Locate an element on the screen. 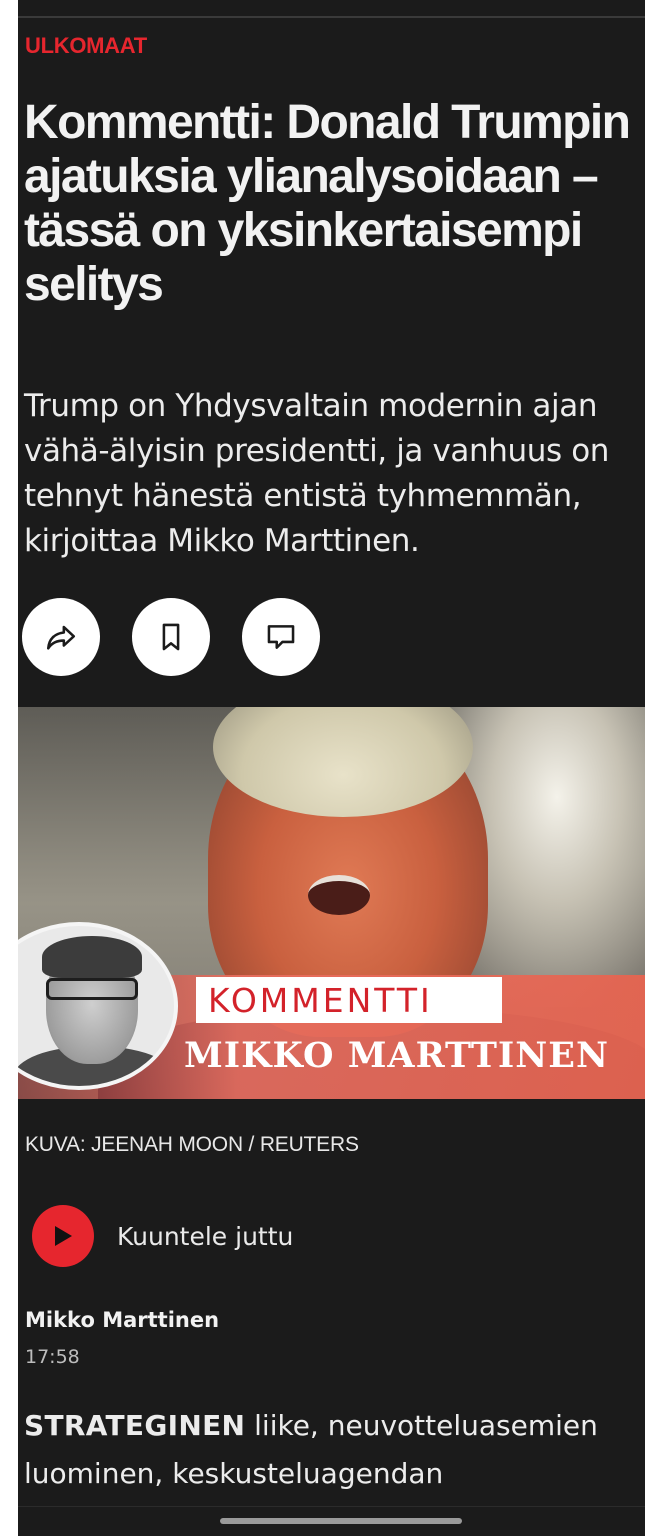 The width and height of the screenshot is (663, 1536). share-icon is located at coordinates (61, 637).